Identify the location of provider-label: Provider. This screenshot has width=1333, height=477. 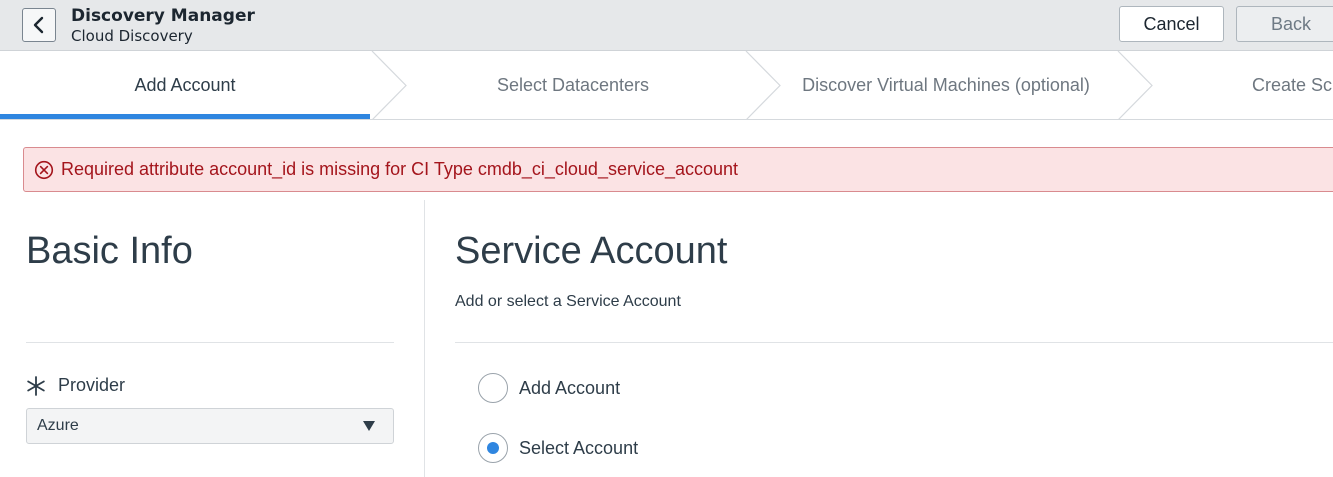
(92, 385).